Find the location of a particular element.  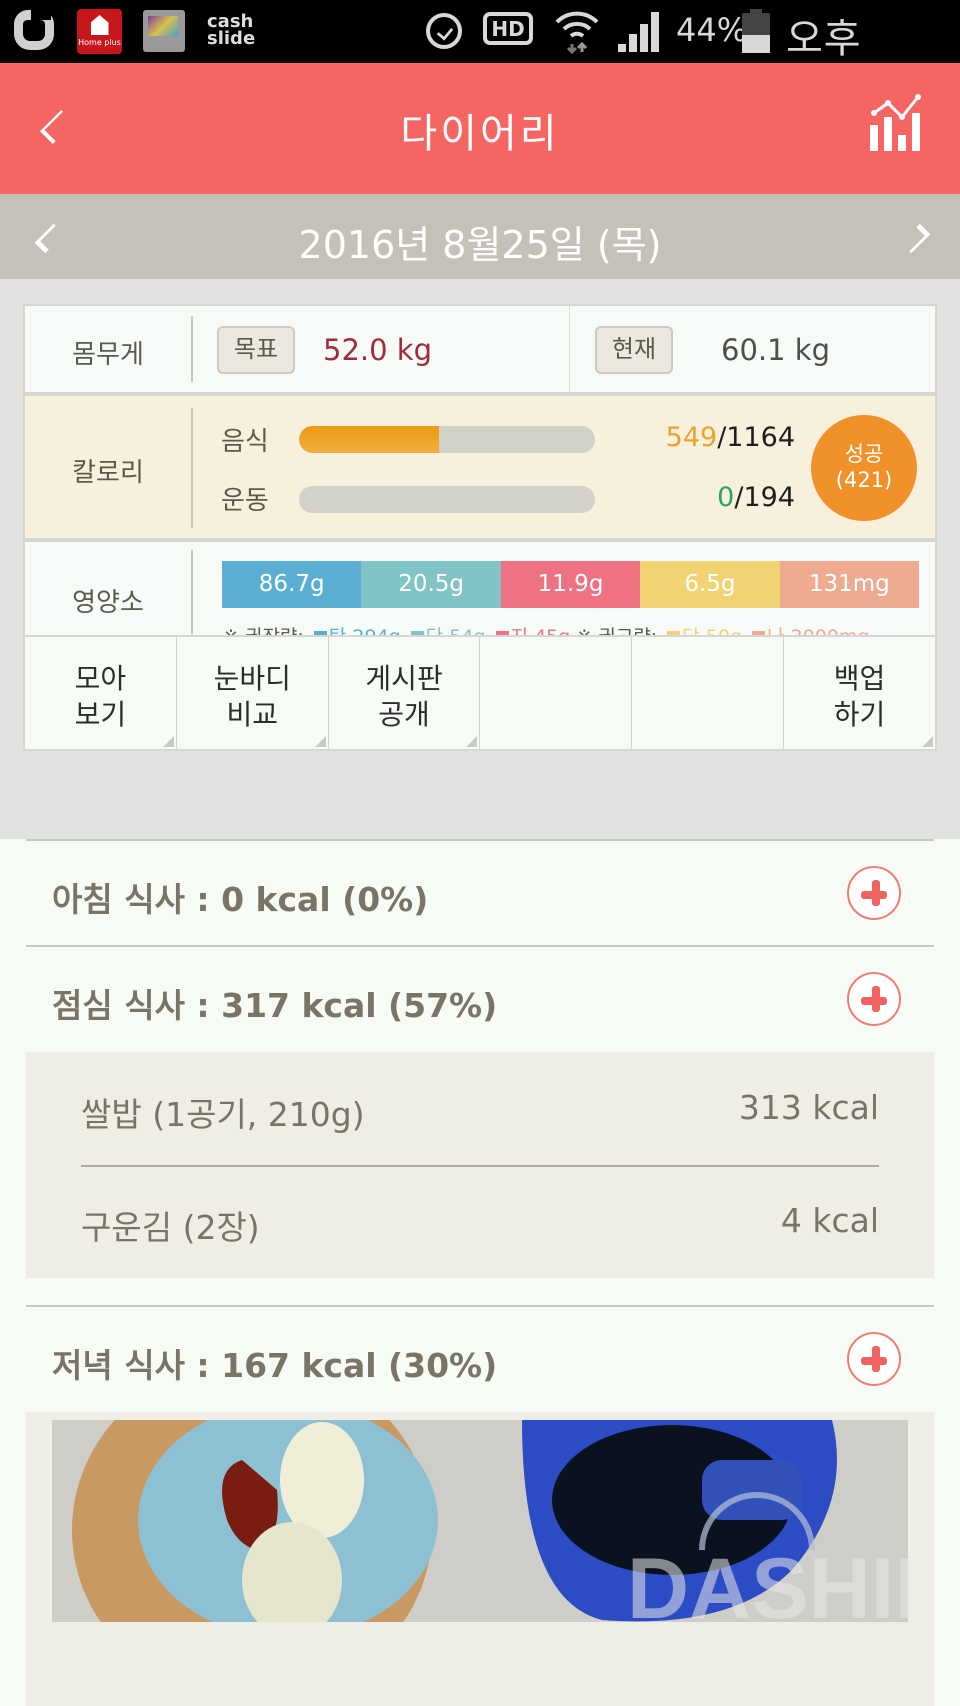

current-date: 2016년 8월25일 (목) is located at coordinates (480, 241).